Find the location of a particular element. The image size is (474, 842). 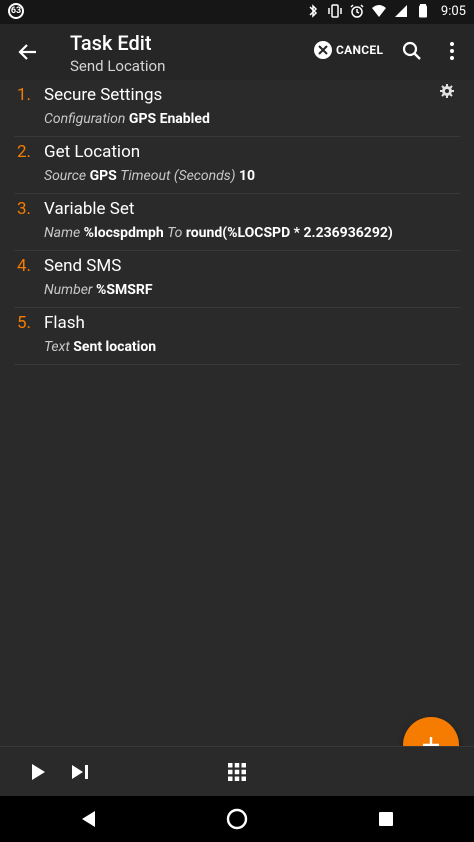

more-options-icon is located at coordinates (452, 51).